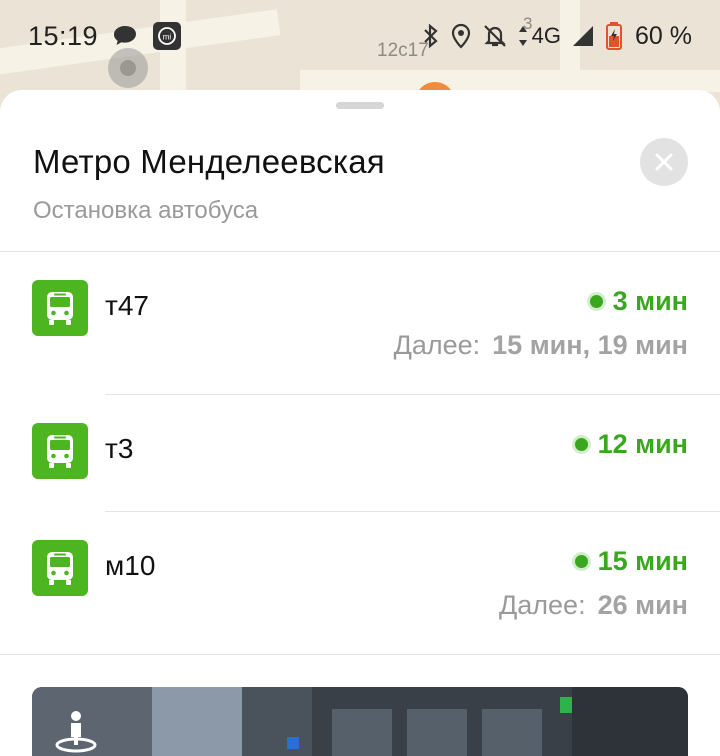 The height and width of the screenshot is (756, 720). What do you see at coordinates (360, 105) in the screenshot?
I see `sheet-drag-handle` at bounding box center [360, 105].